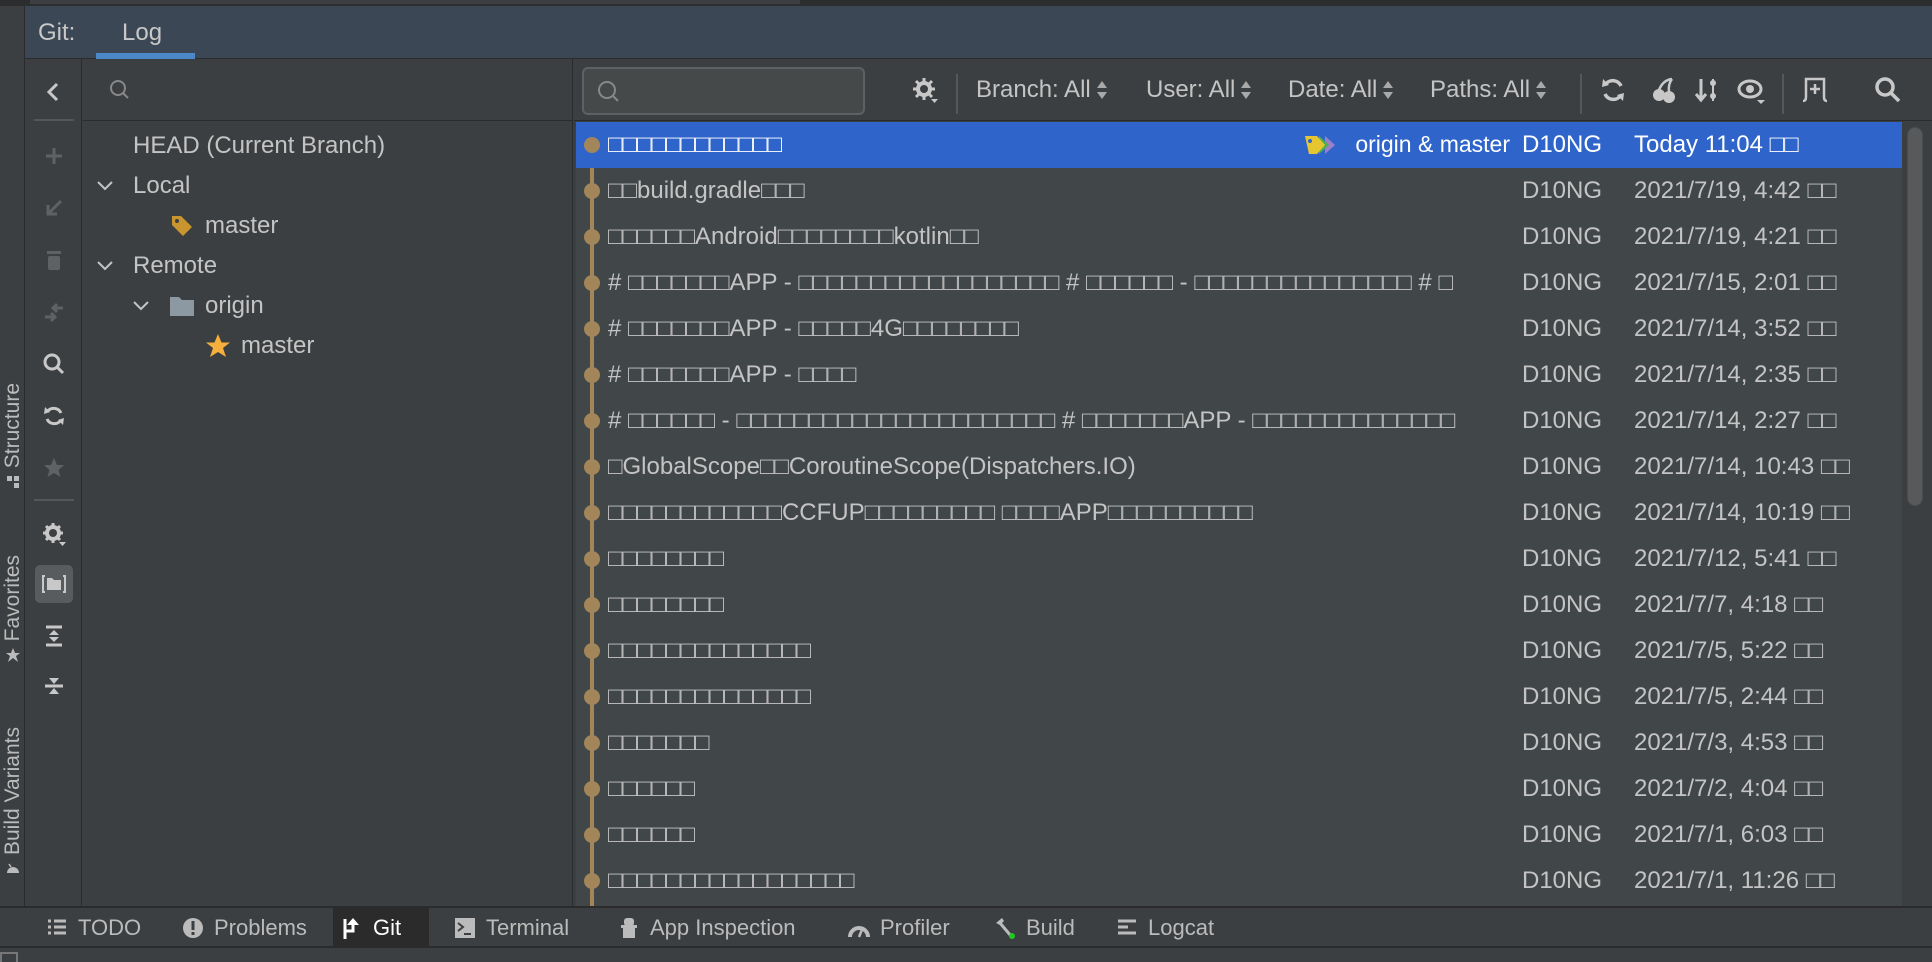  I want to click on commit-row: □□□□□□□□□□□□□□ D10NG 2021/7/5, 2:44 □□, so click(1239, 697).